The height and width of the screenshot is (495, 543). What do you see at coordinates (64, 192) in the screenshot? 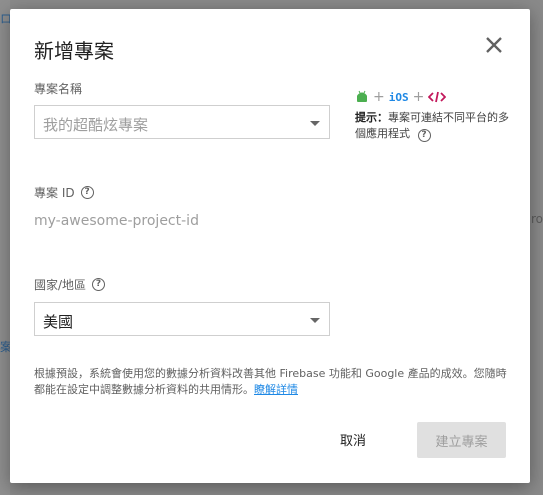
I see `project-id-label: 專案 ID ?` at bounding box center [64, 192].